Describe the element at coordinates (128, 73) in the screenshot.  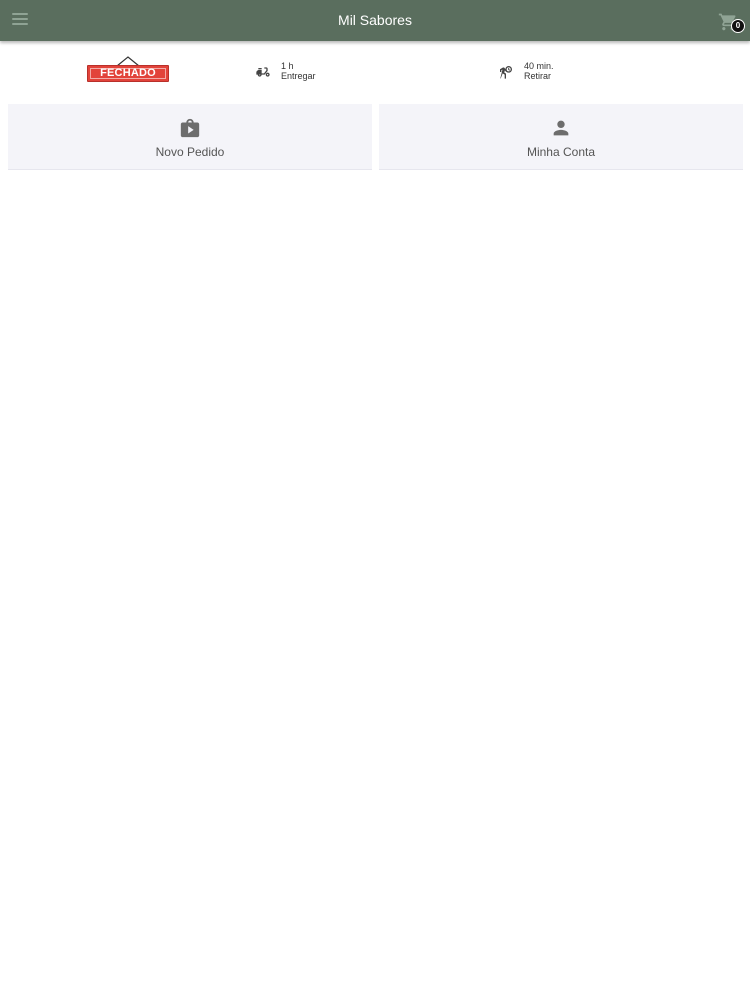
I see `store-status-badge: FECHADO` at that location.